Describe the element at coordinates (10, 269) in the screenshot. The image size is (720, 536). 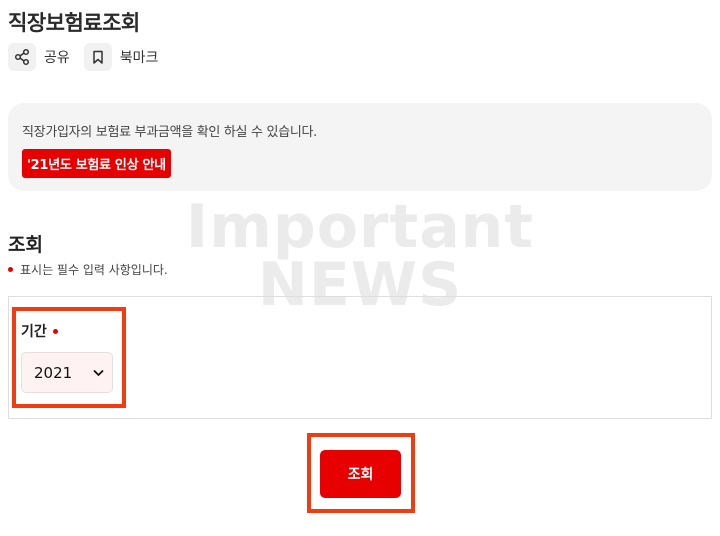
I see `required-dot-icon` at that location.